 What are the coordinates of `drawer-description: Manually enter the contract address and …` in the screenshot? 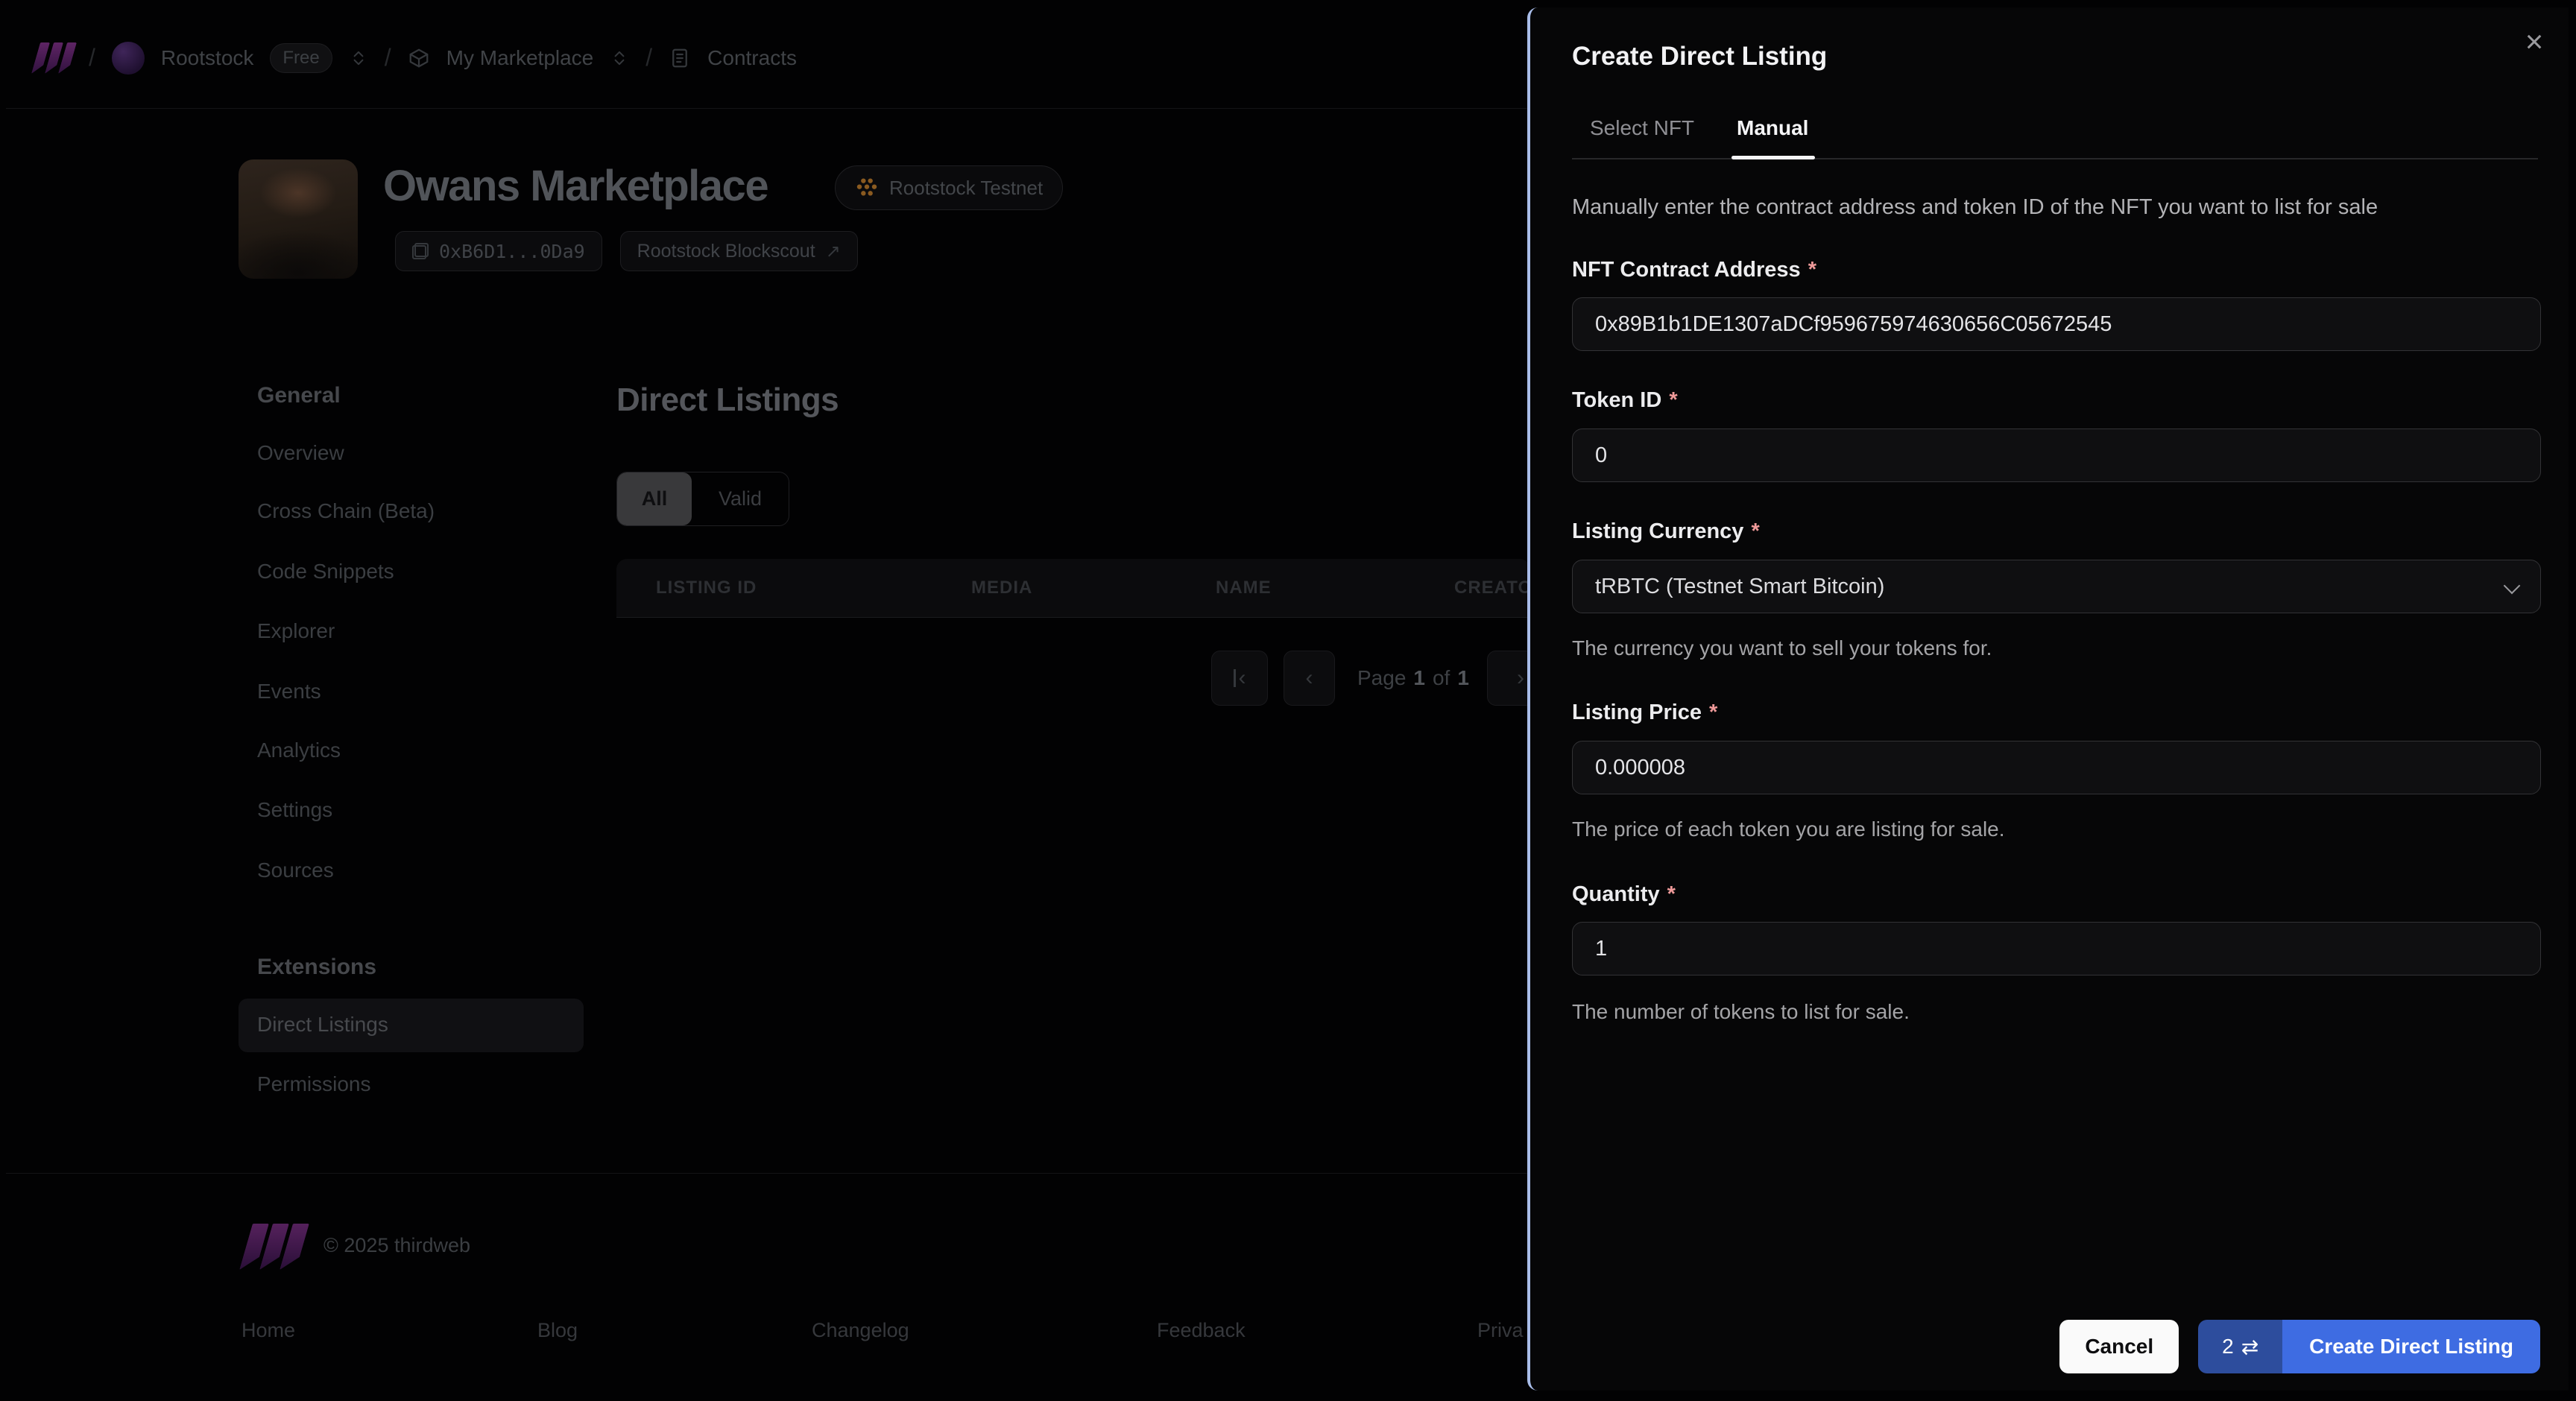 It's located at (1975, 207).